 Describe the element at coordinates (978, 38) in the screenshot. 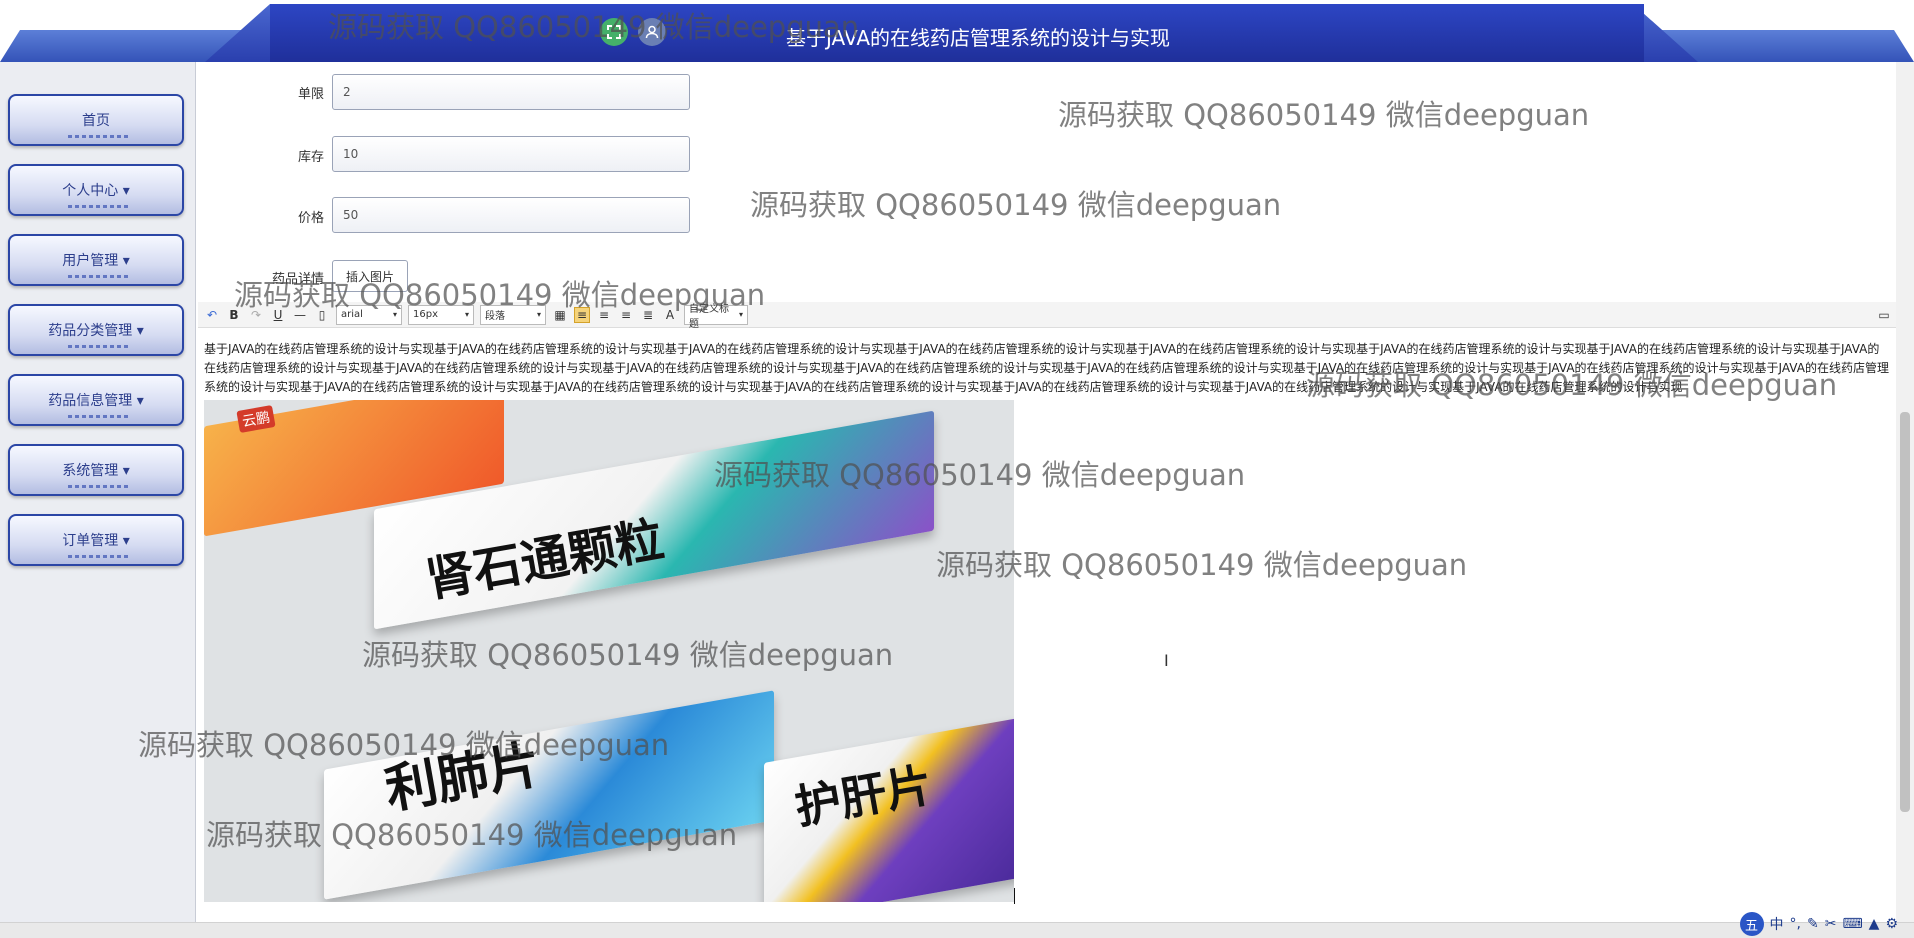

I see `page-title: 基于JAVA的在线药店管理系统的设计与实现` at that location.